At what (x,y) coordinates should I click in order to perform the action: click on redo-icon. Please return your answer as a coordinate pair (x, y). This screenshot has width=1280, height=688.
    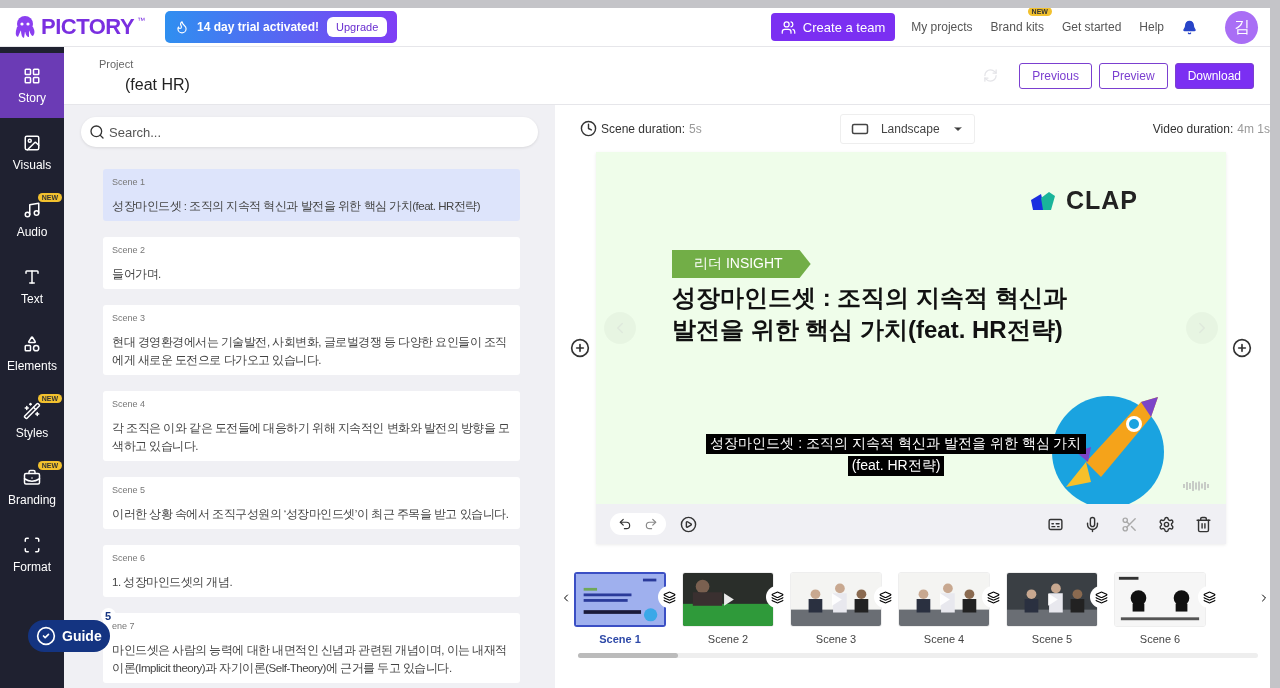
    Looking at the image, I should click on (651, 524).